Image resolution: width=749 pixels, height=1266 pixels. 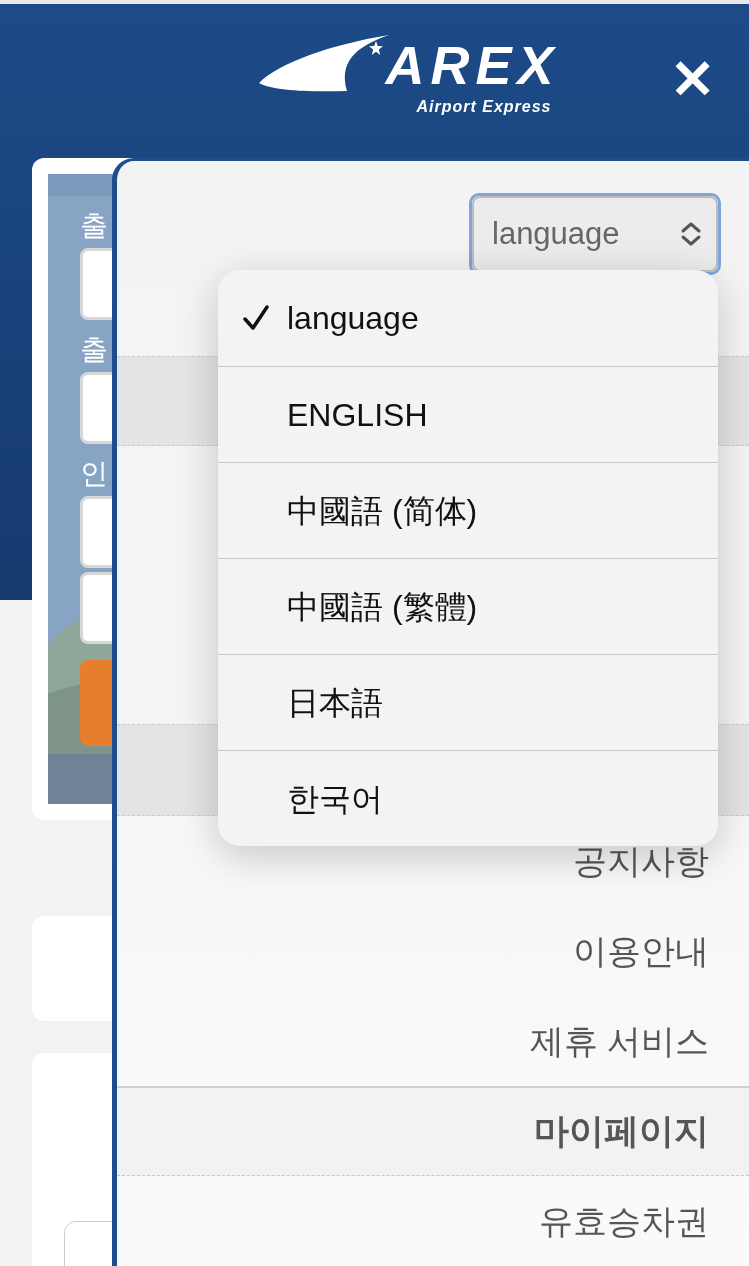 What do you see at coordinates (624, 1221) in the screenshot?
I see `menu-item: 유효승차권` at bounding box center [624, 1221].